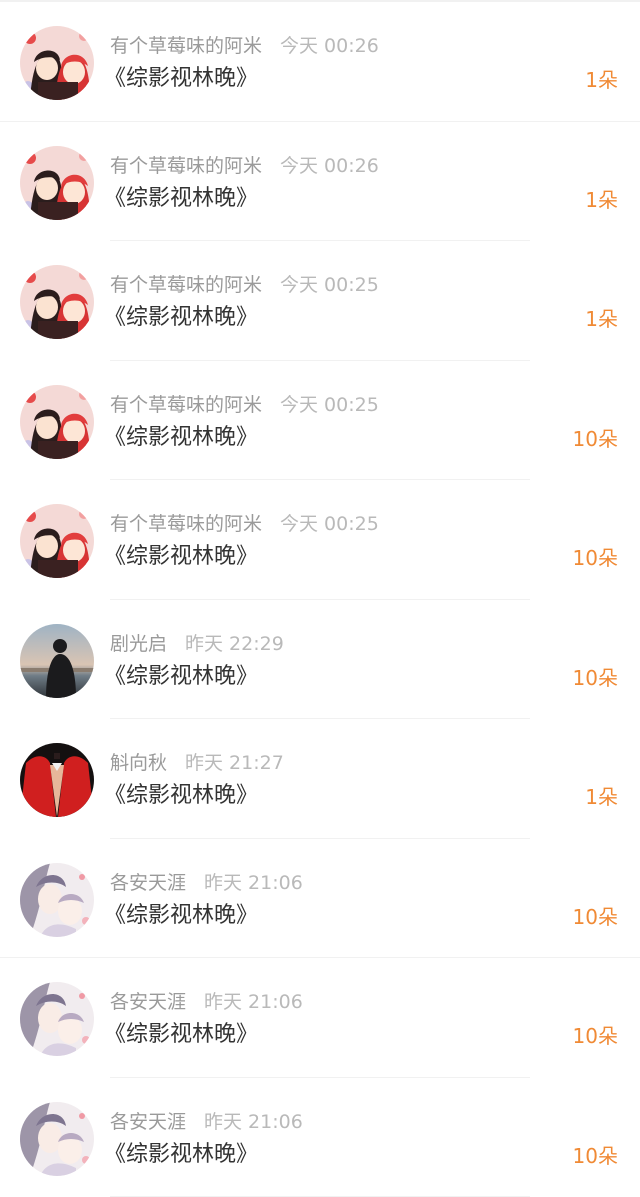 The width and height of the screenshot is (640, 1197). I want to click on sender-name: 斛向秋, so click(138, 763).